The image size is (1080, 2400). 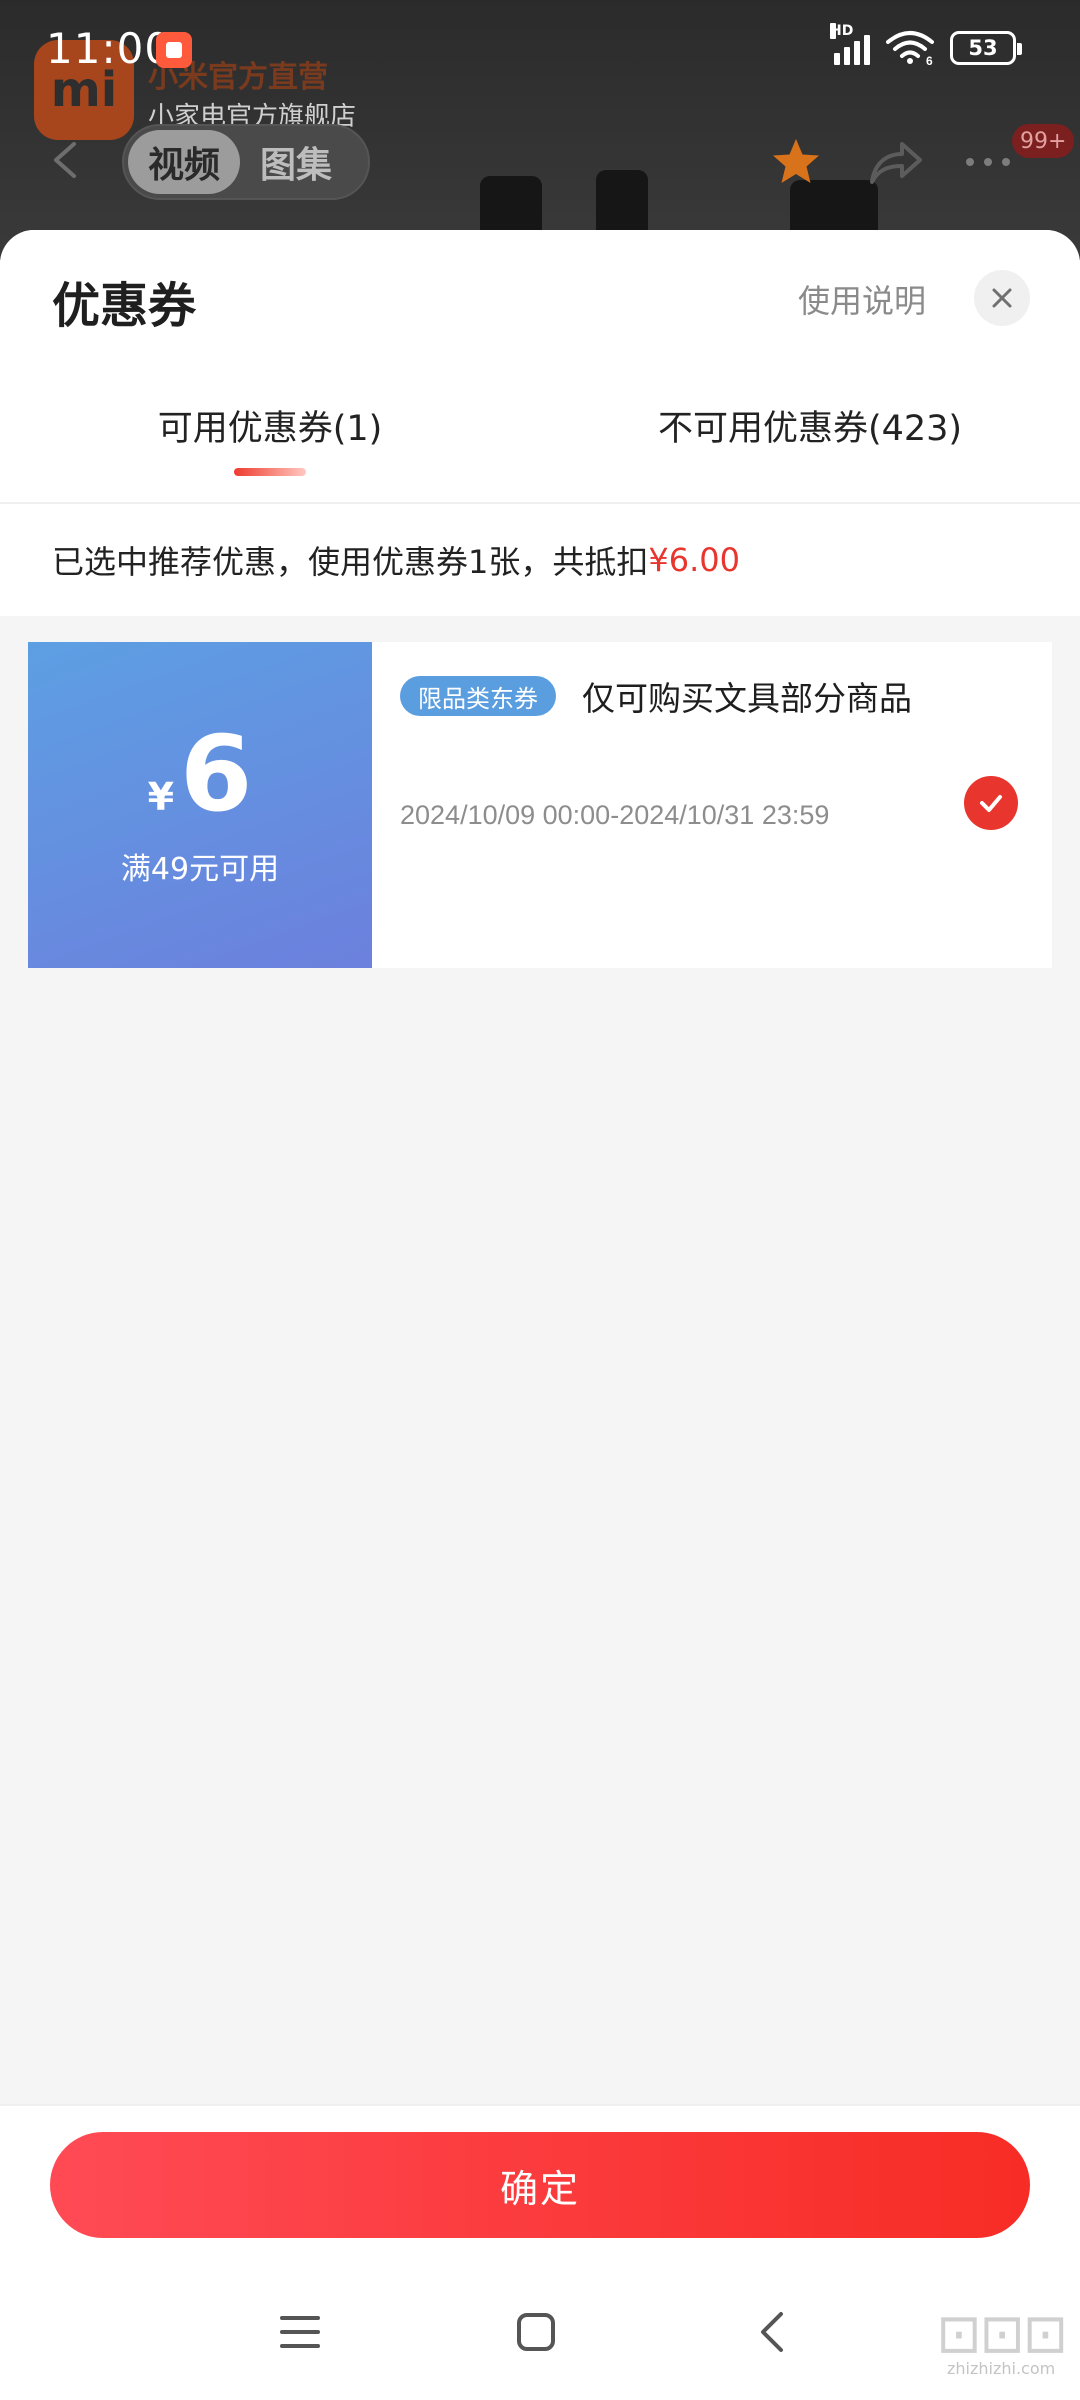 I want to click on checkmark-icon, so click(x=991, y=803).